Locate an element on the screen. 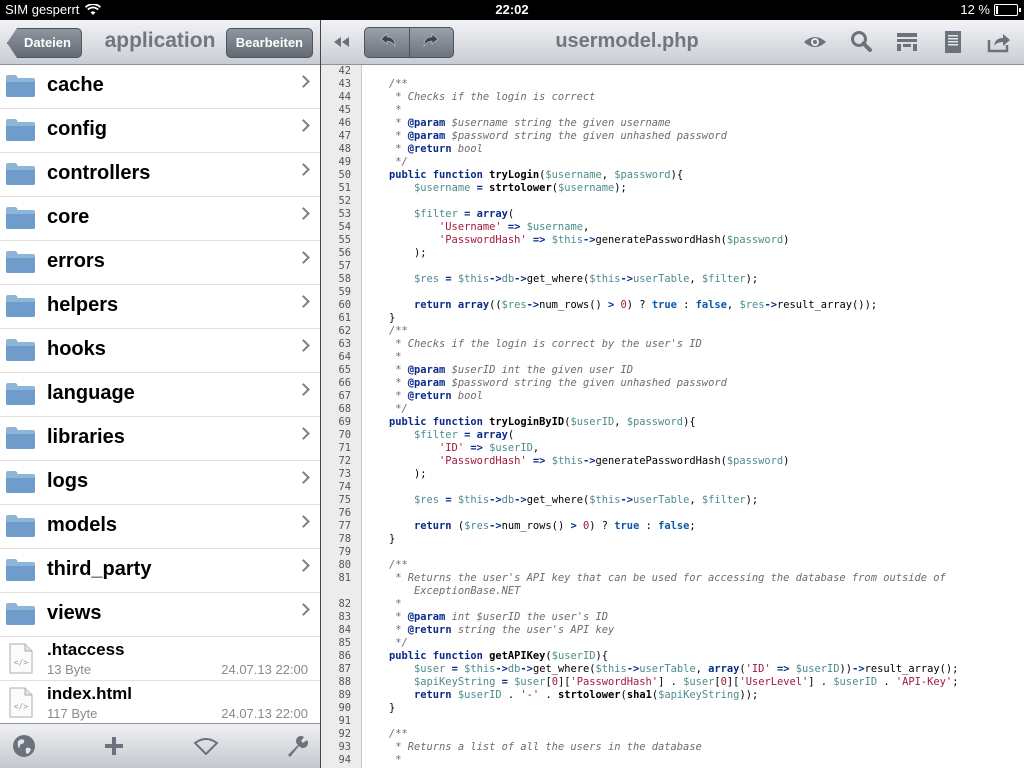 The width and height of the screenshot is (1024, 768). code-text: */ is located at coordinates (398, 409).